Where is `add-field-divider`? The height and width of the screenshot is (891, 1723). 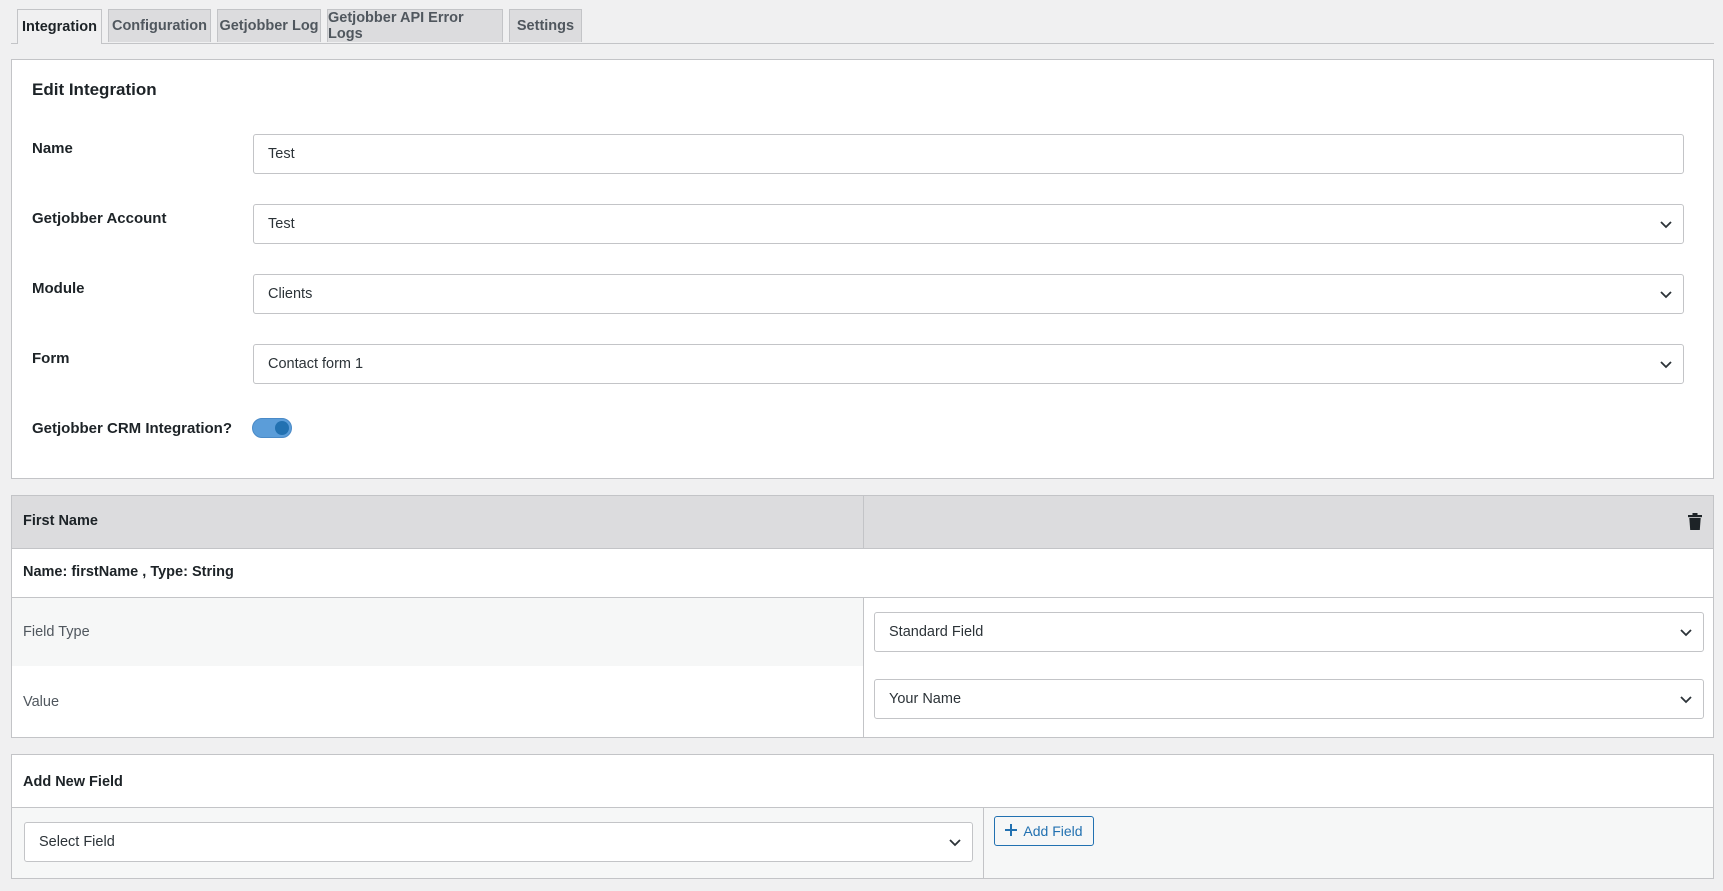
add-field-divider is located at coordinates (983, 843).